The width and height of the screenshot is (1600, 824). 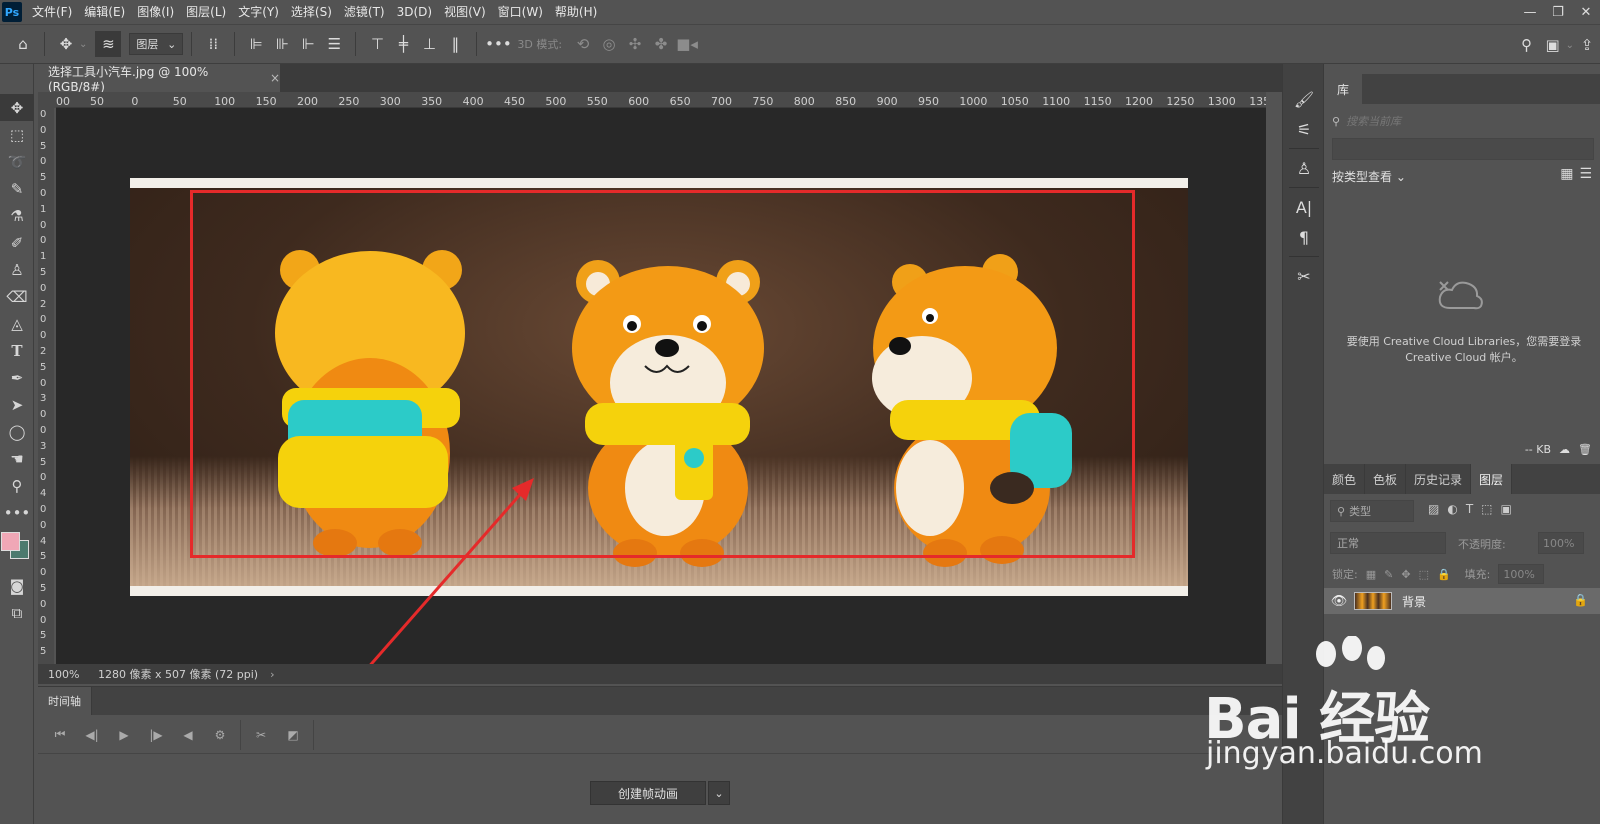 I want to click on first-frame-icon: ⏮, so click(x=60, y=735).